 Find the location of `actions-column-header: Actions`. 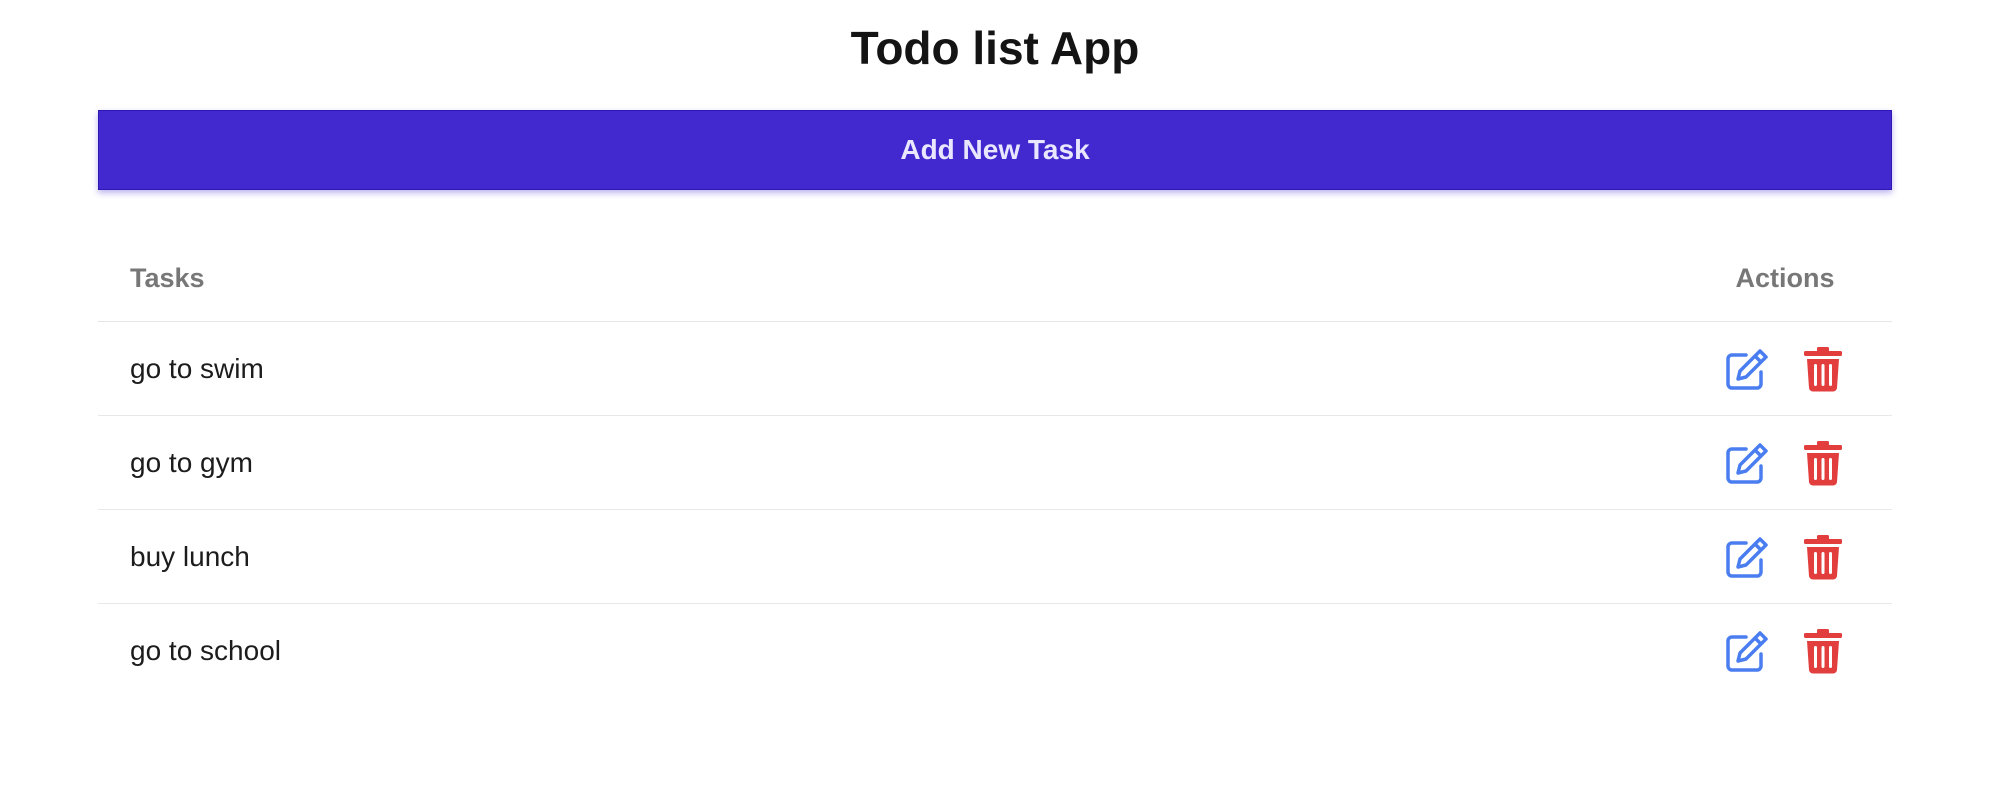

actions-column-header: Actions is located at coordinates (1792, 278).